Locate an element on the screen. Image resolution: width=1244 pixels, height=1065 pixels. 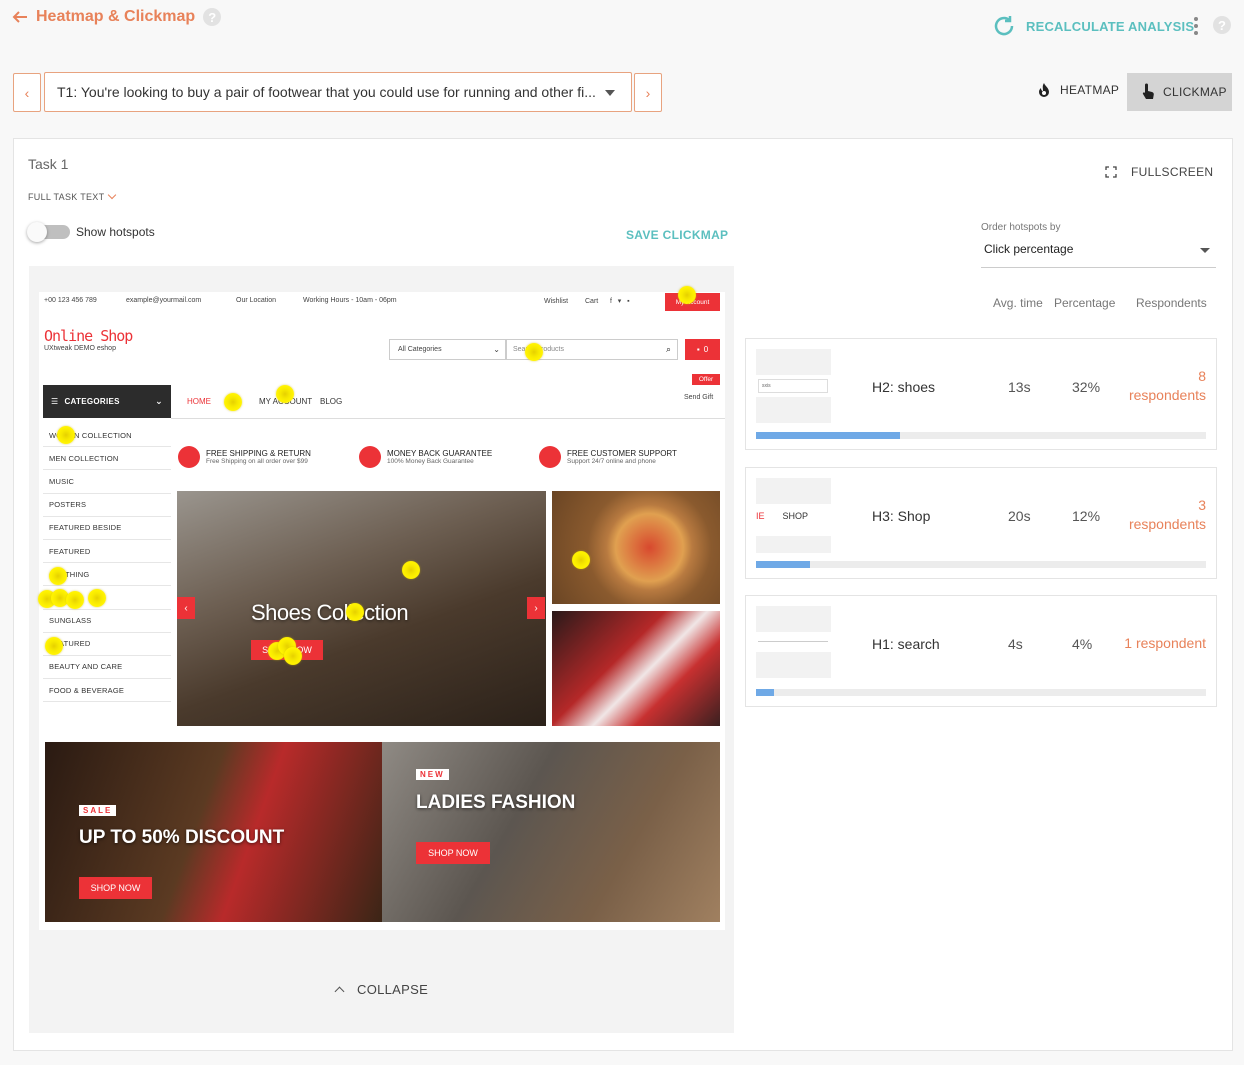
arrow-left-icon is located at coordinates (19, 17).